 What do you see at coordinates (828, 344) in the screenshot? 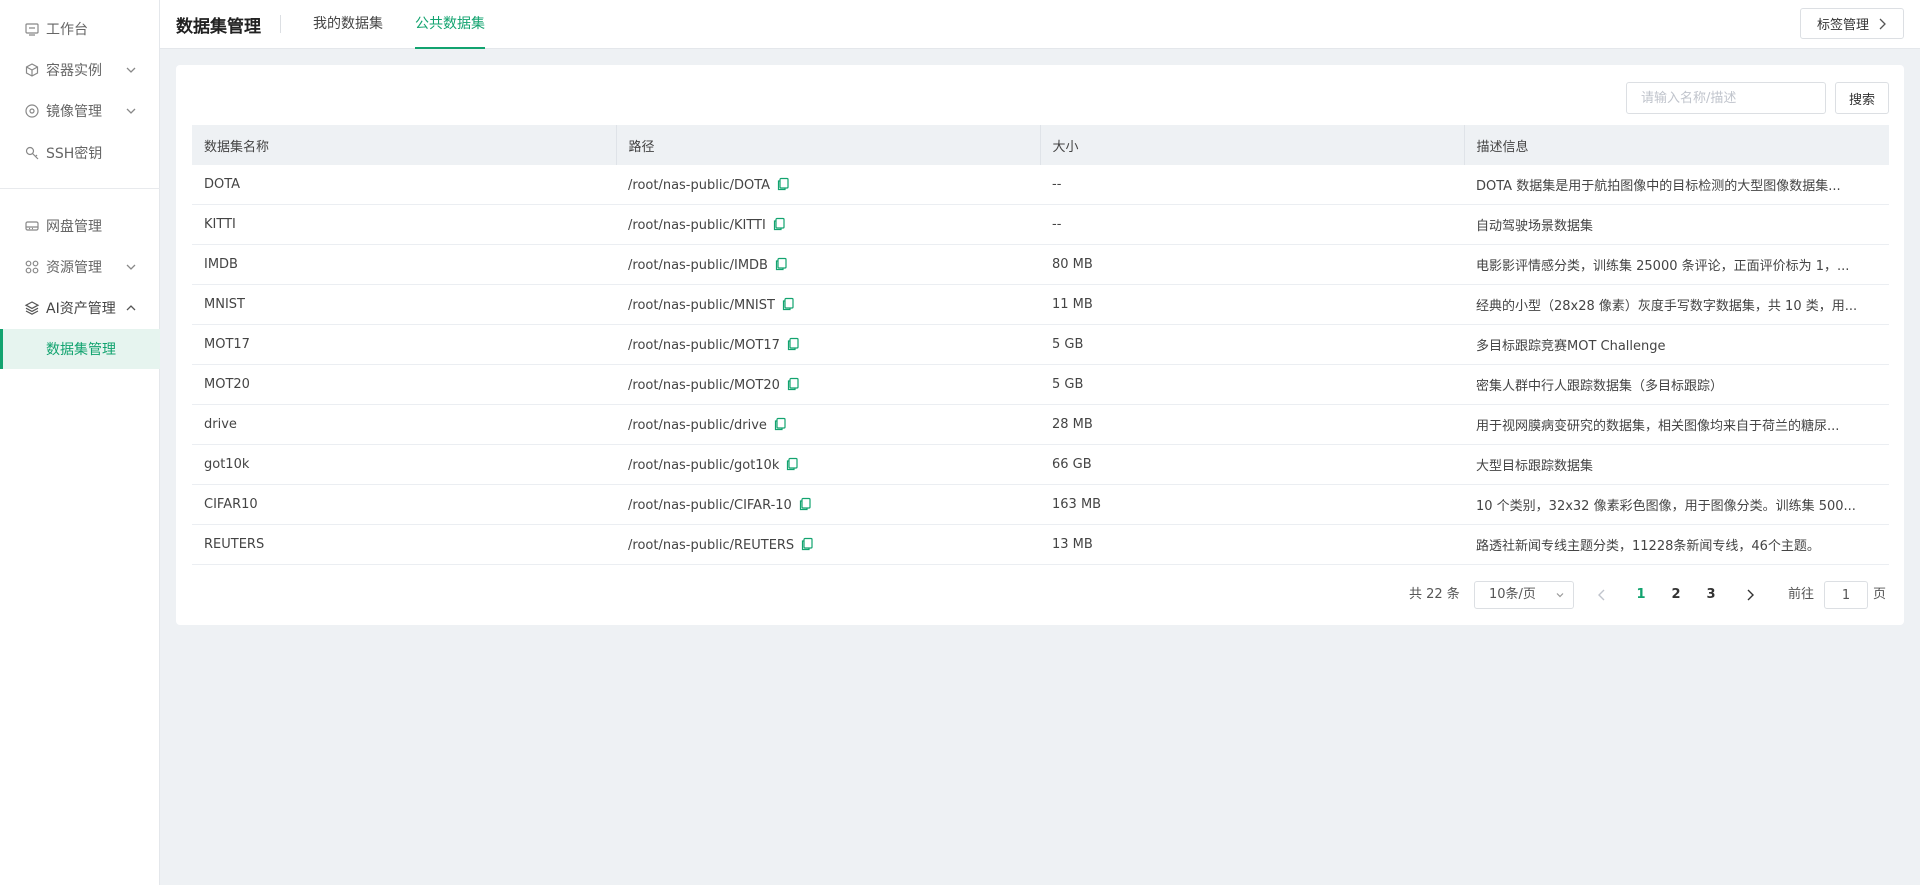
I see `cell-path: /root/nas-public/MOT17` at bounding box center [828, 344].